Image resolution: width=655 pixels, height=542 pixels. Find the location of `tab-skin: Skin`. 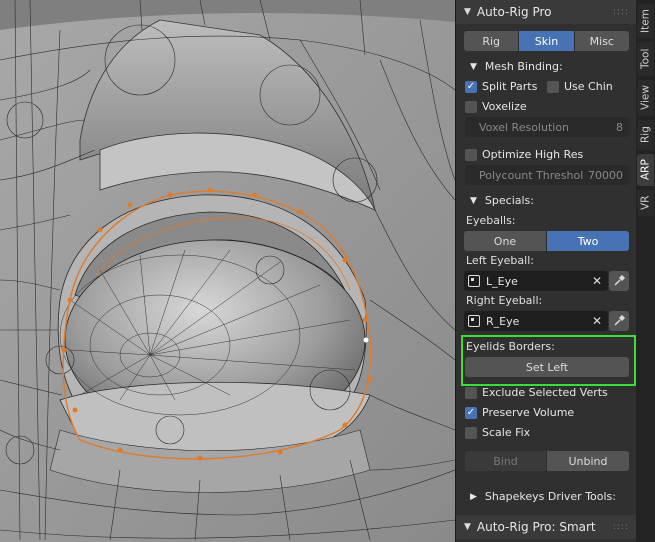

tab-skin: Skin is located at coordinates (547, 41).